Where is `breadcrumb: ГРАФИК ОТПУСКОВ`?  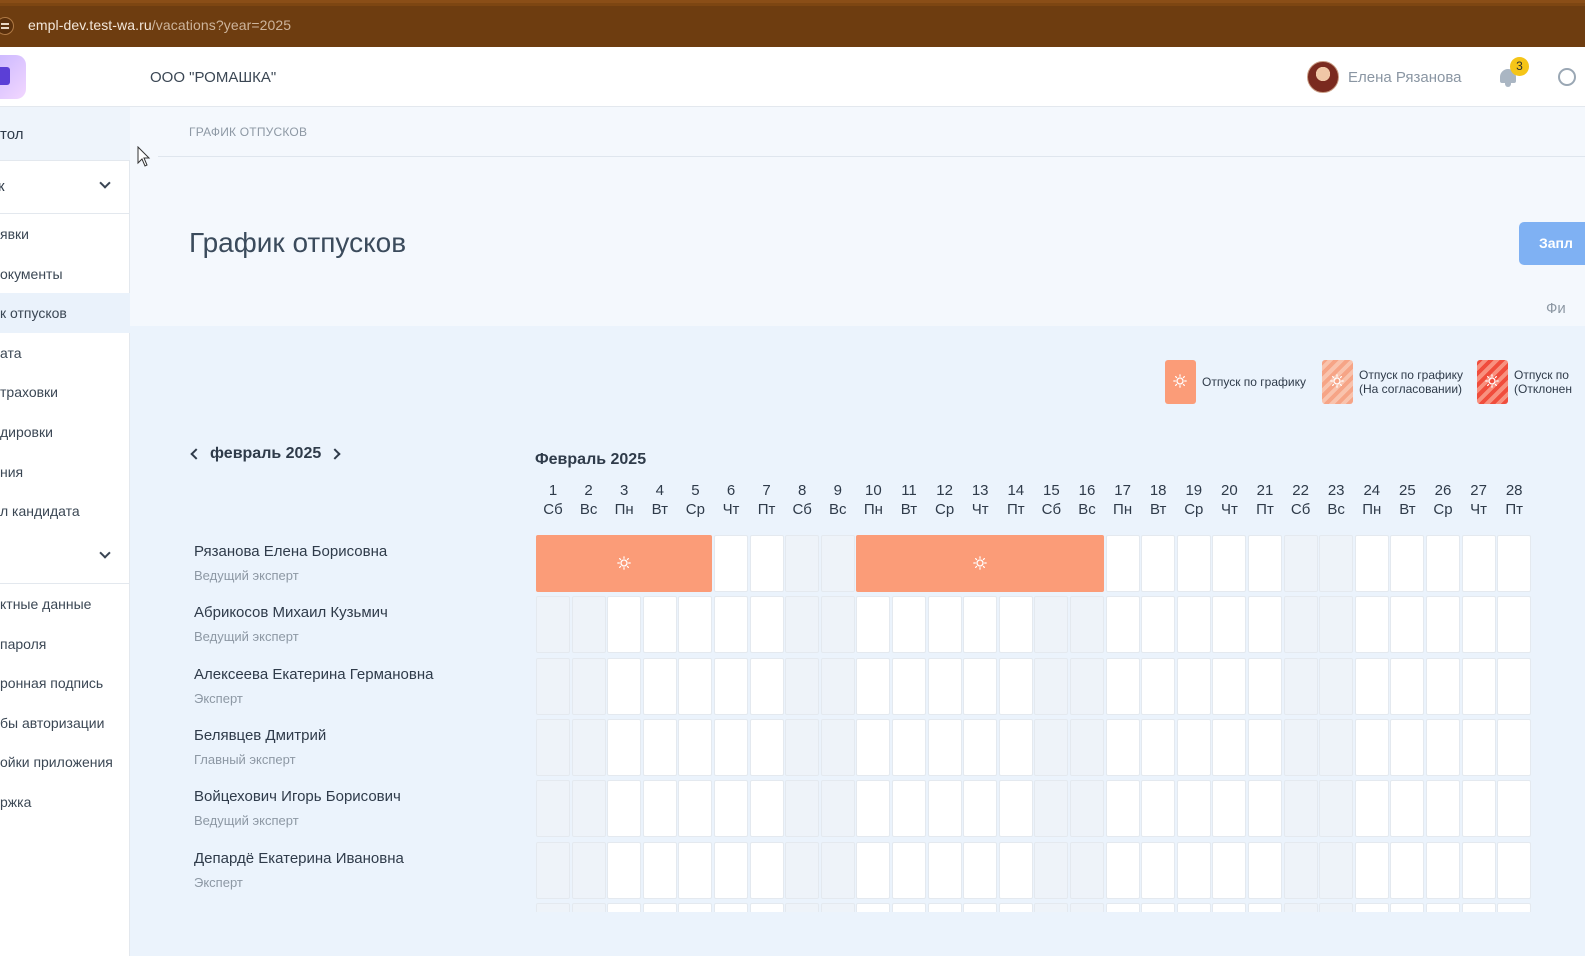
breadcrumb: ГРАФИК ОТПУСКОВ is located at coordinates (248, 132).